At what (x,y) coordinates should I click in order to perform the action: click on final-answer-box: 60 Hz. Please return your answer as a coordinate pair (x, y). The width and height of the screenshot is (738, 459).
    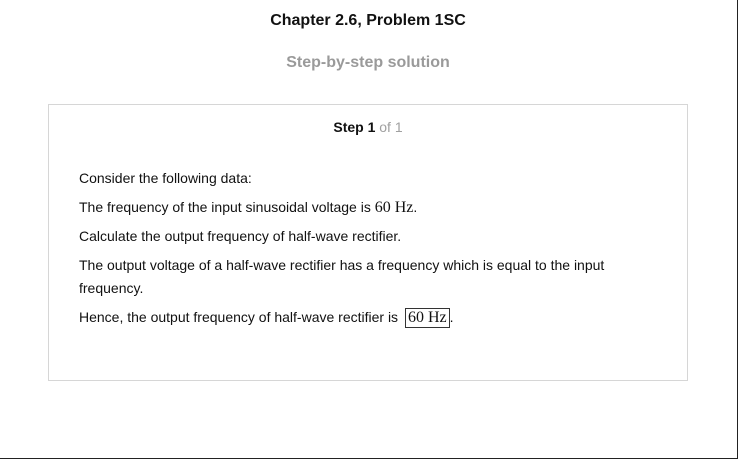
    Looking at the image, I should click on (427, 318).